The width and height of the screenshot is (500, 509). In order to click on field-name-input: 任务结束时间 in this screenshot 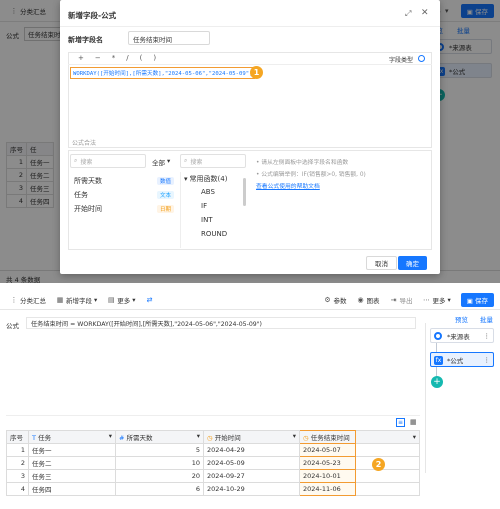, I will do `click(169, 38)`.